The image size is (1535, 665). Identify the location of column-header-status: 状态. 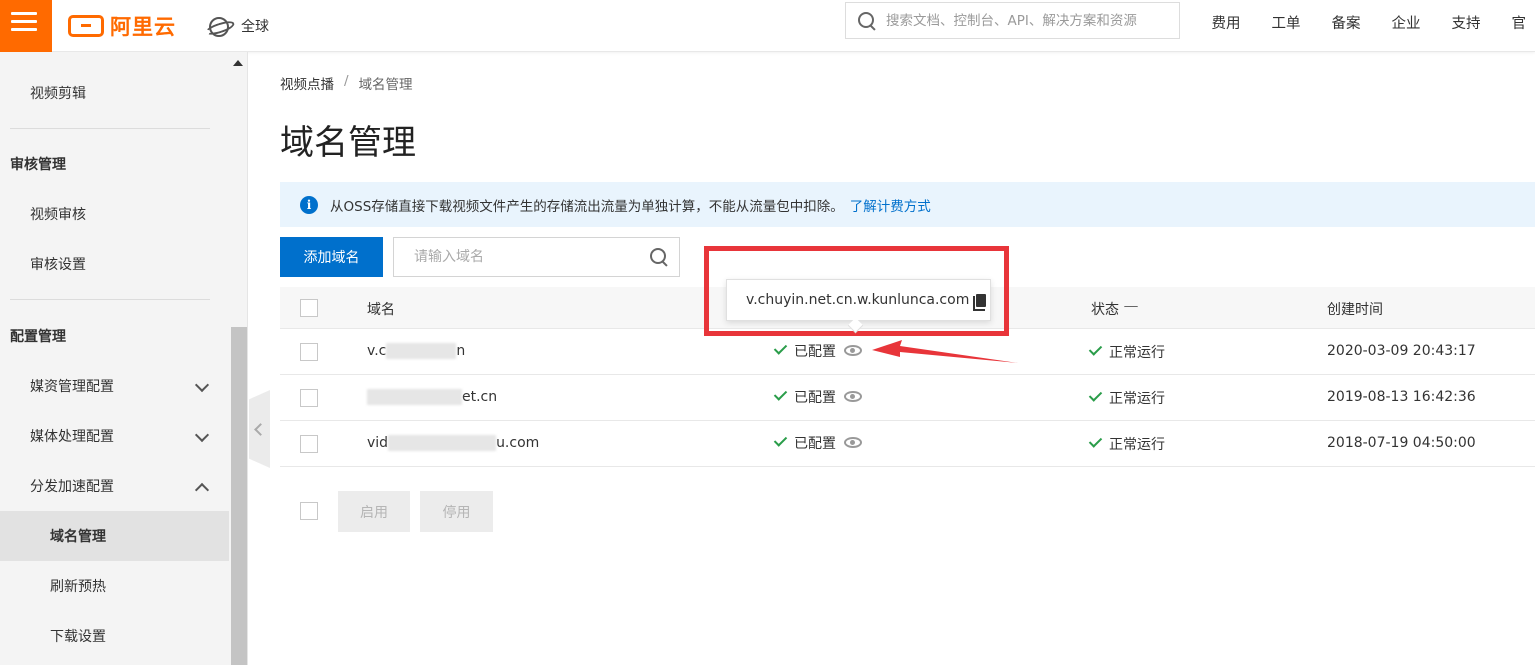
(1114, 309).